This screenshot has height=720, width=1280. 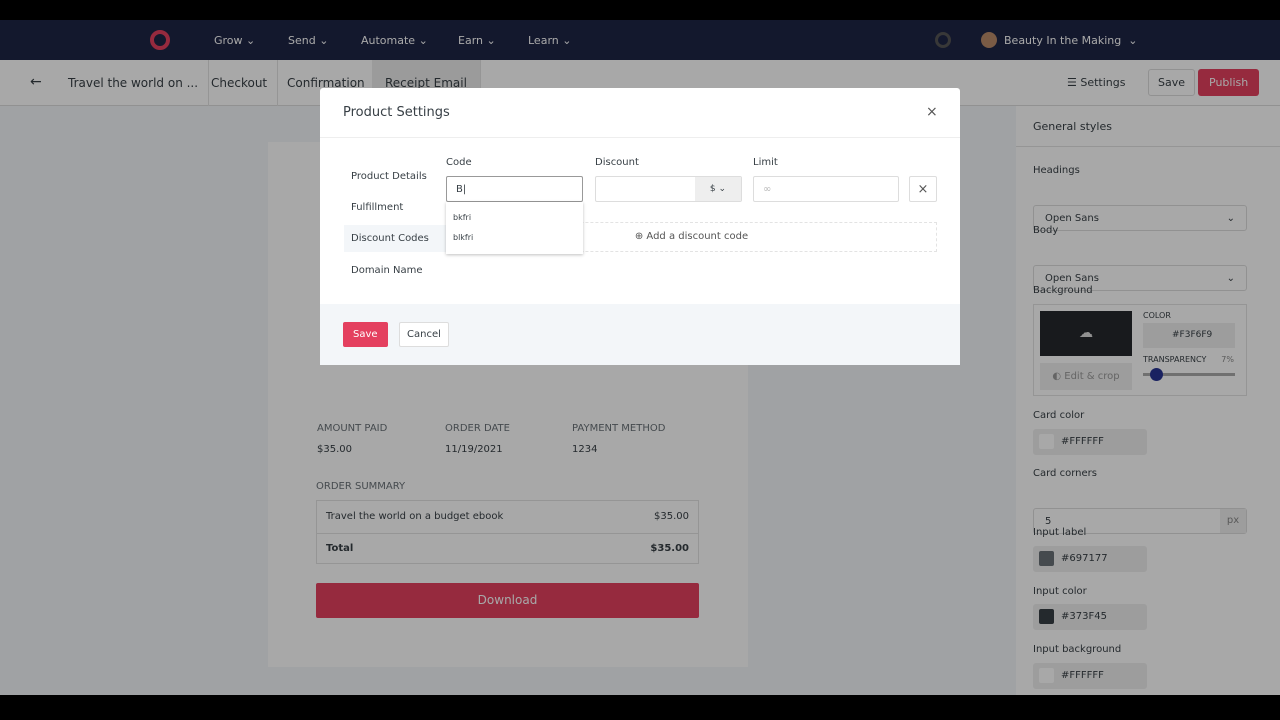 I want to click on limit-input: ∞, so click(x=826, y=189).